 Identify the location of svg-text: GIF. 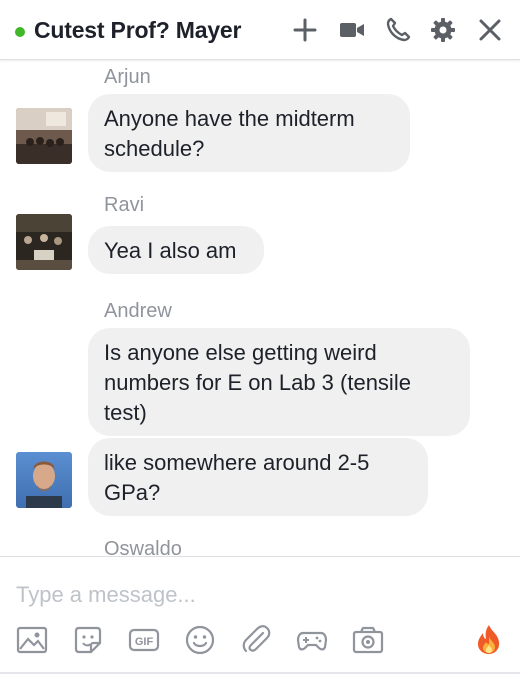
(144, 642).